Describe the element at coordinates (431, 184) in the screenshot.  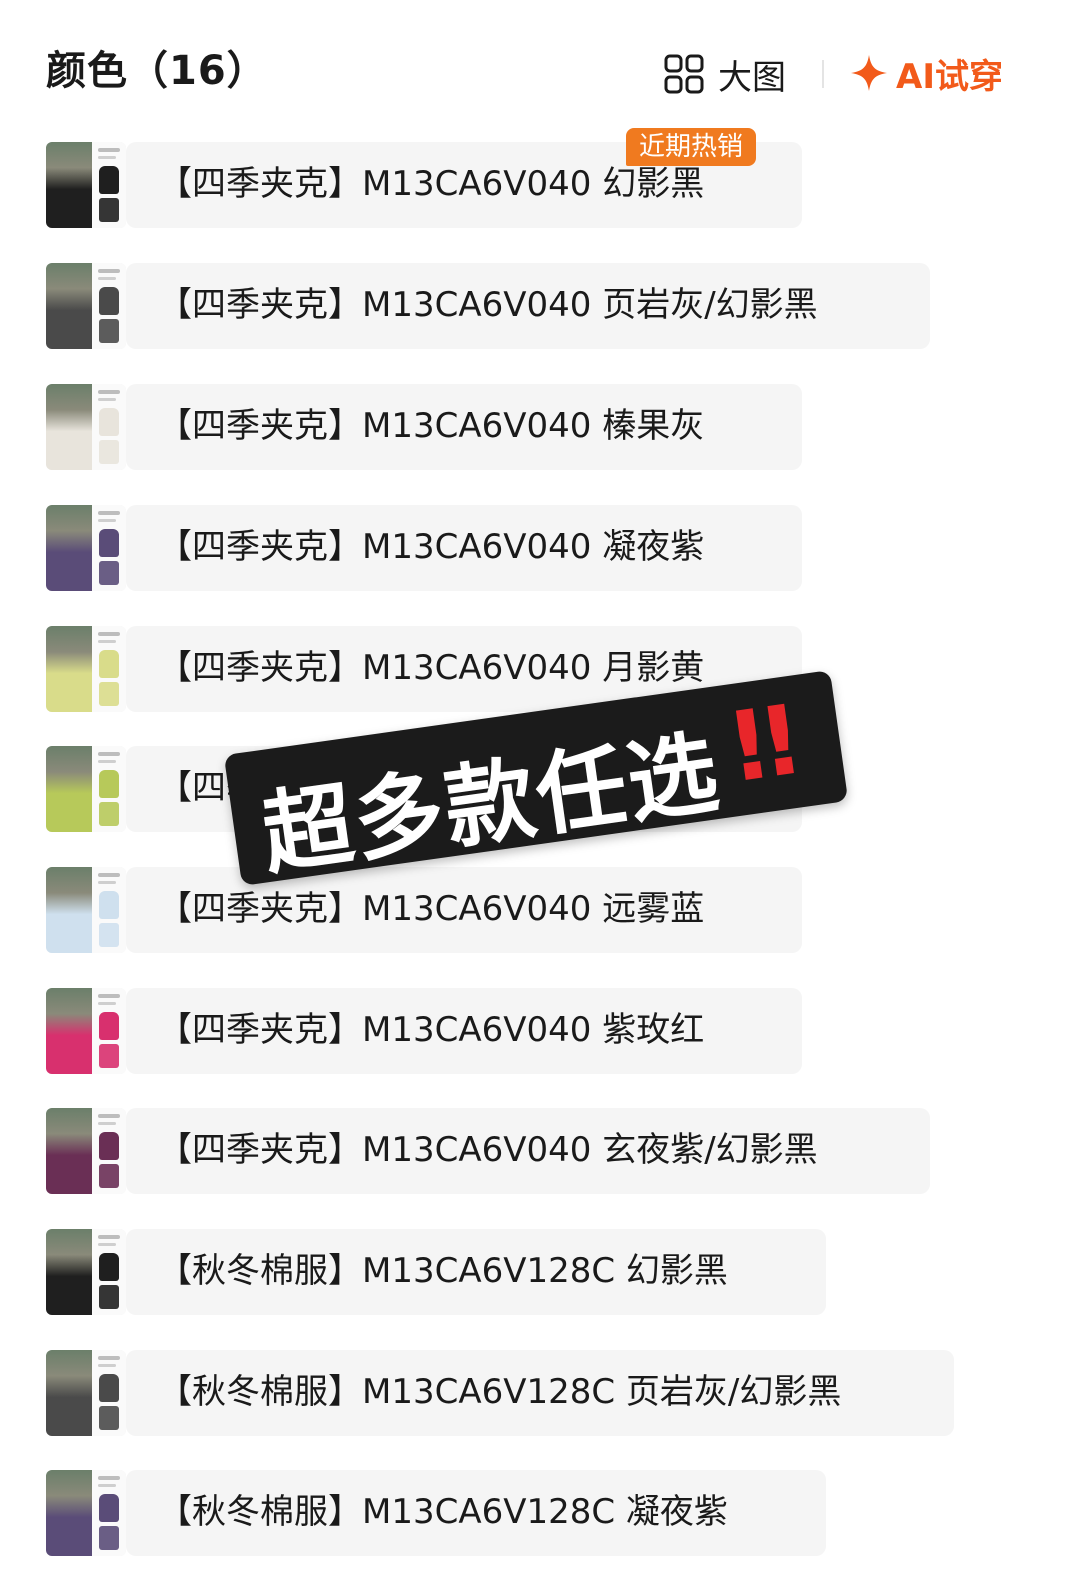
I see `variant-label: 【四季夹克】M13CA6V040 幻影黑` at that location.